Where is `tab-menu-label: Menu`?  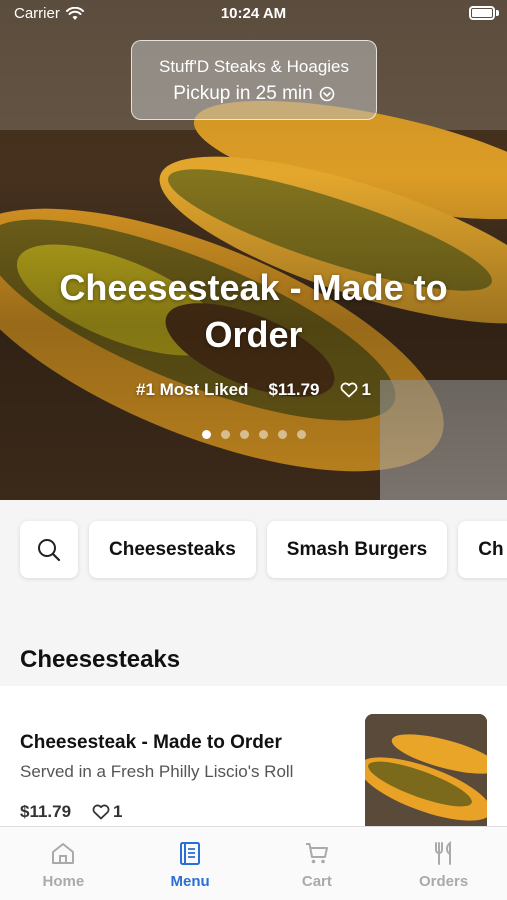 tab-menu-label: Menu is located at coordinates (190, 881).